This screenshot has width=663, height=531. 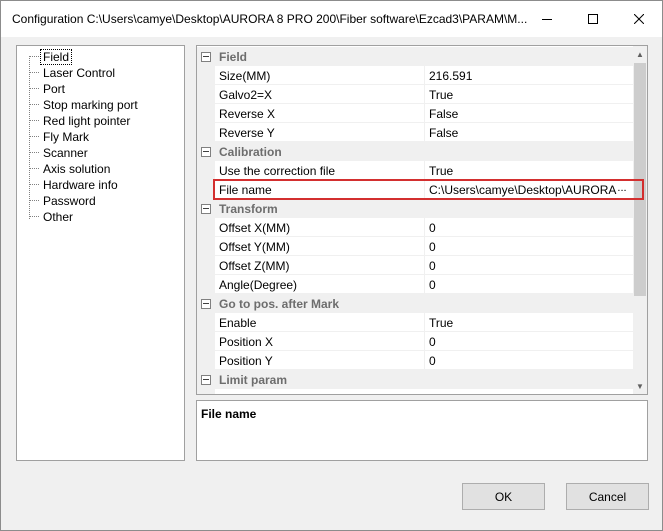 What do you see at coordinates (247, 114) in the screenshot?
I see `property-name: Reverse X` at bounding box center [247, 114].